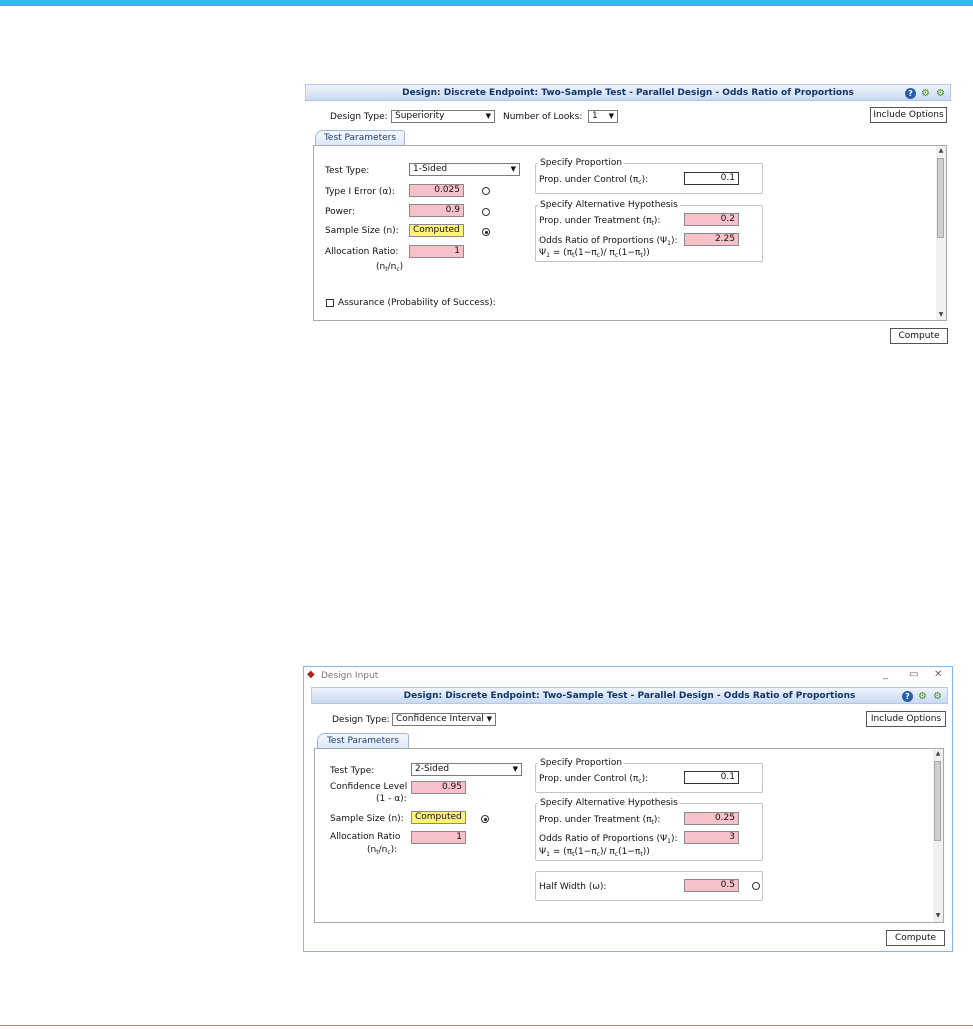  I want to click on design-type-label: Design Type:, so click(359, 117).